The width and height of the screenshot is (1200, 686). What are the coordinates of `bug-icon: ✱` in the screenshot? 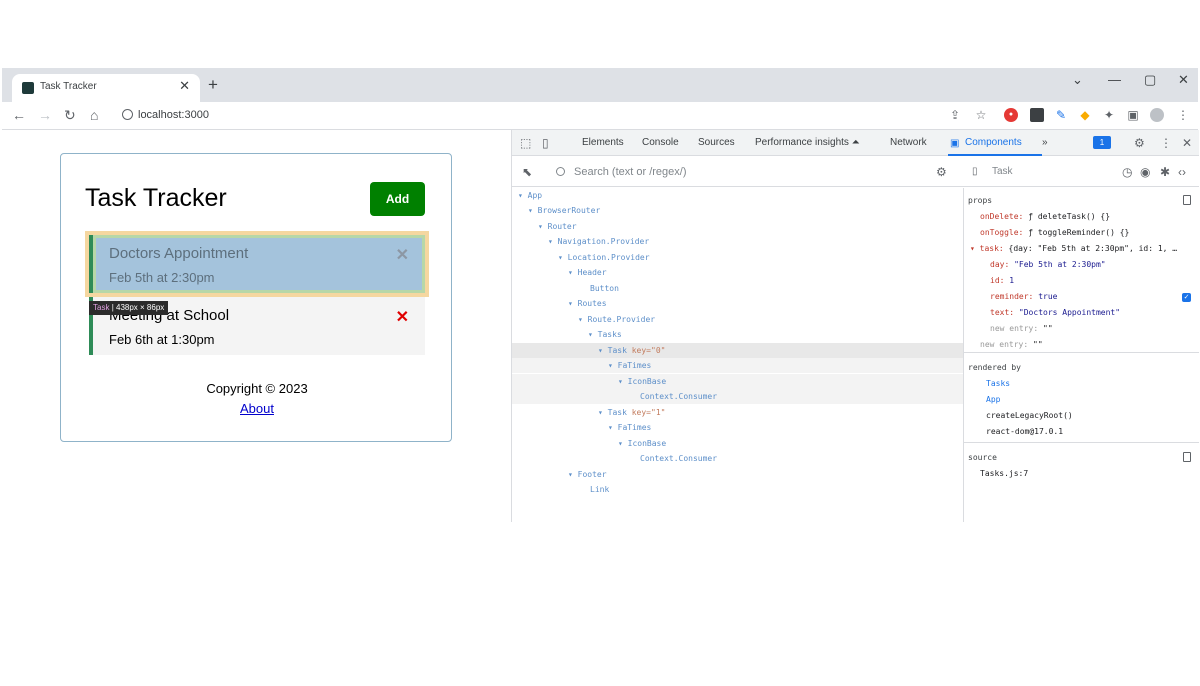 It's located at (1165, 172).